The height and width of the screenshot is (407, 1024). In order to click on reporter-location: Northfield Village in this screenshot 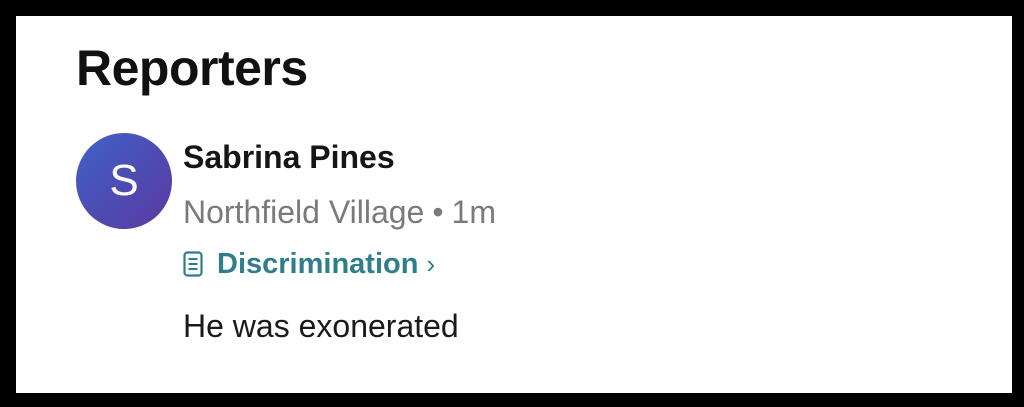, I will do `click(304, 212)`.